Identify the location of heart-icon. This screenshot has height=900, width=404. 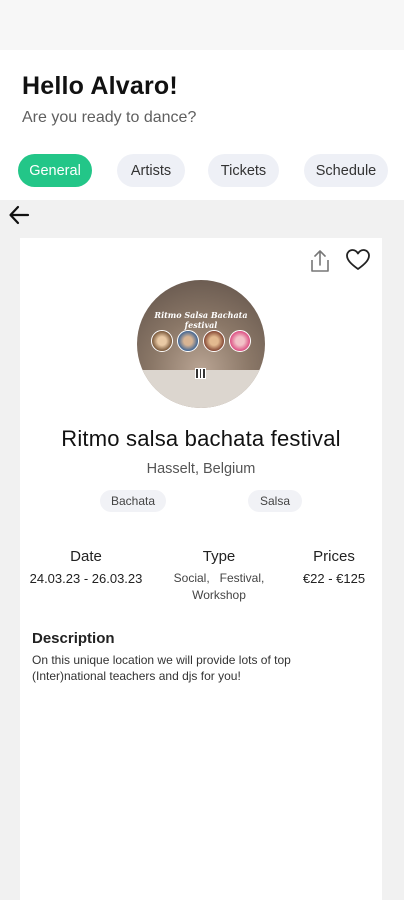
(358, 259).